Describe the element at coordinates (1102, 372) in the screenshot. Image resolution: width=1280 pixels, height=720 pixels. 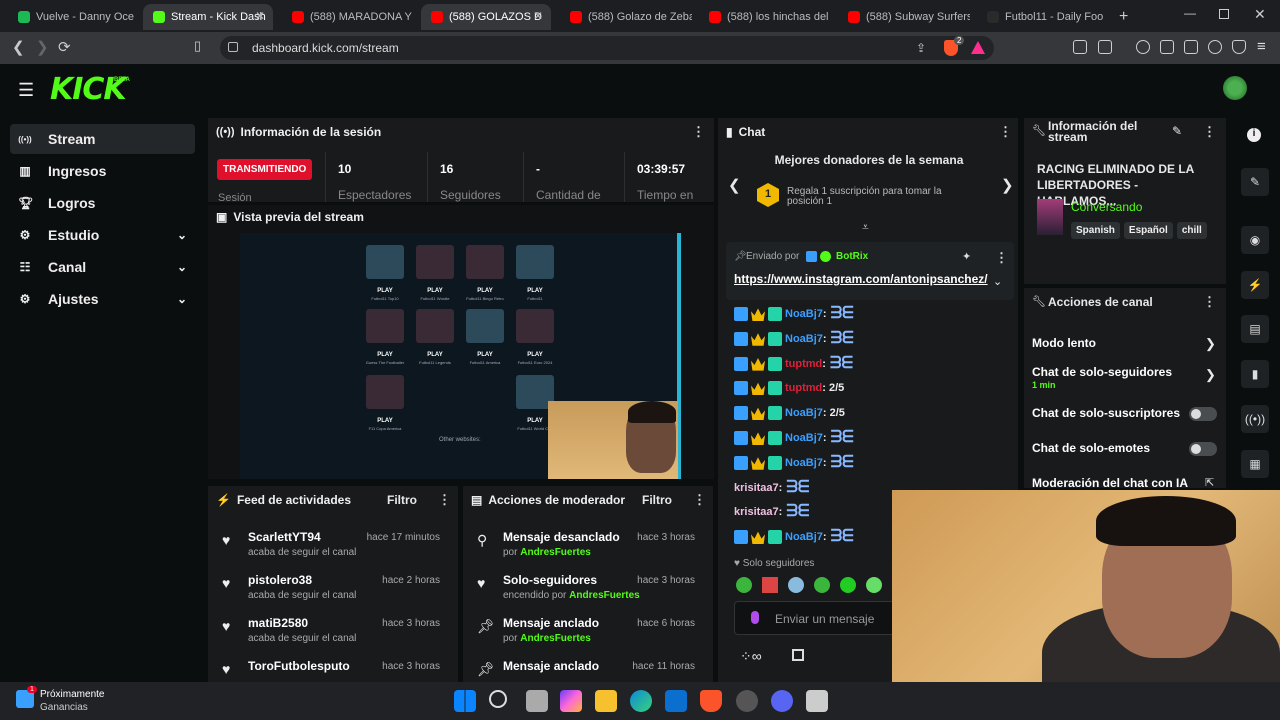
I see `channel-action-label: Chat de solo-seguidores` at that location.